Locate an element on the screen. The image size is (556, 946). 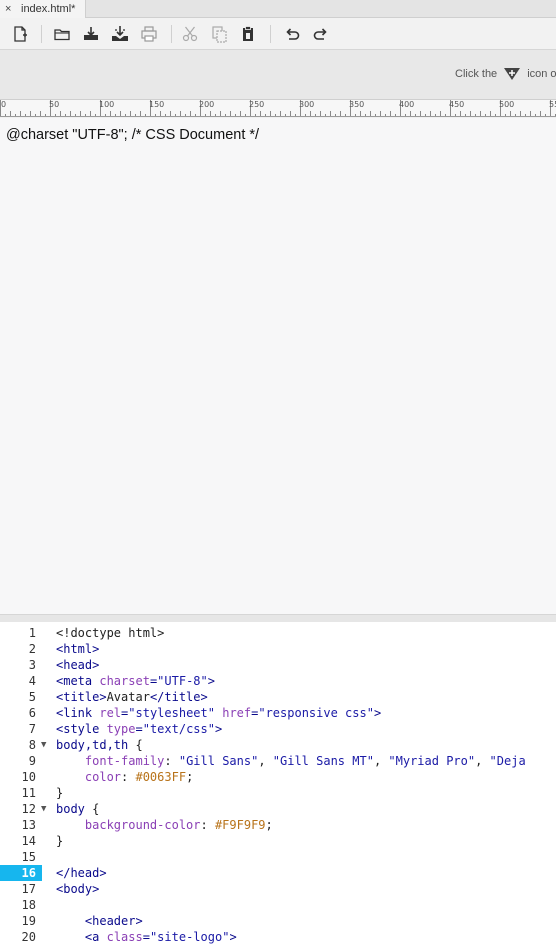
code-line: 7 <style type="text/css"> is located at coordinates (278, 729).